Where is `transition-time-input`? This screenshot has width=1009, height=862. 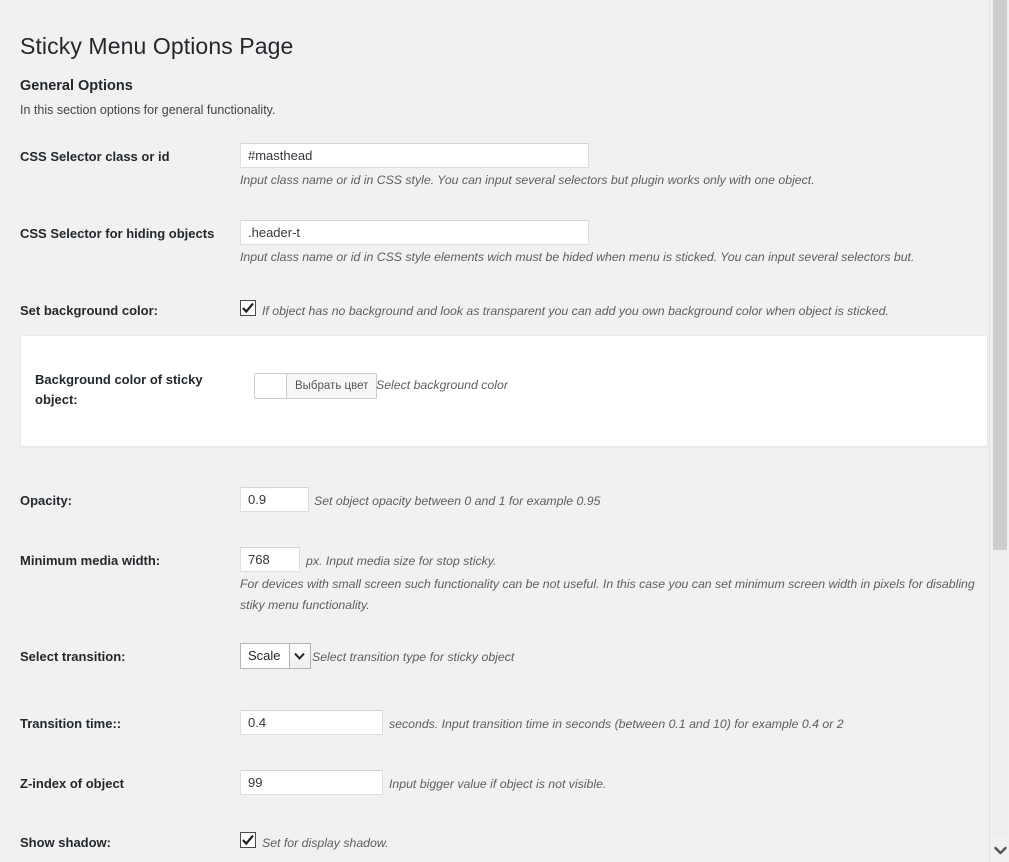
transition-time-input is located at coordinates (311, 722).